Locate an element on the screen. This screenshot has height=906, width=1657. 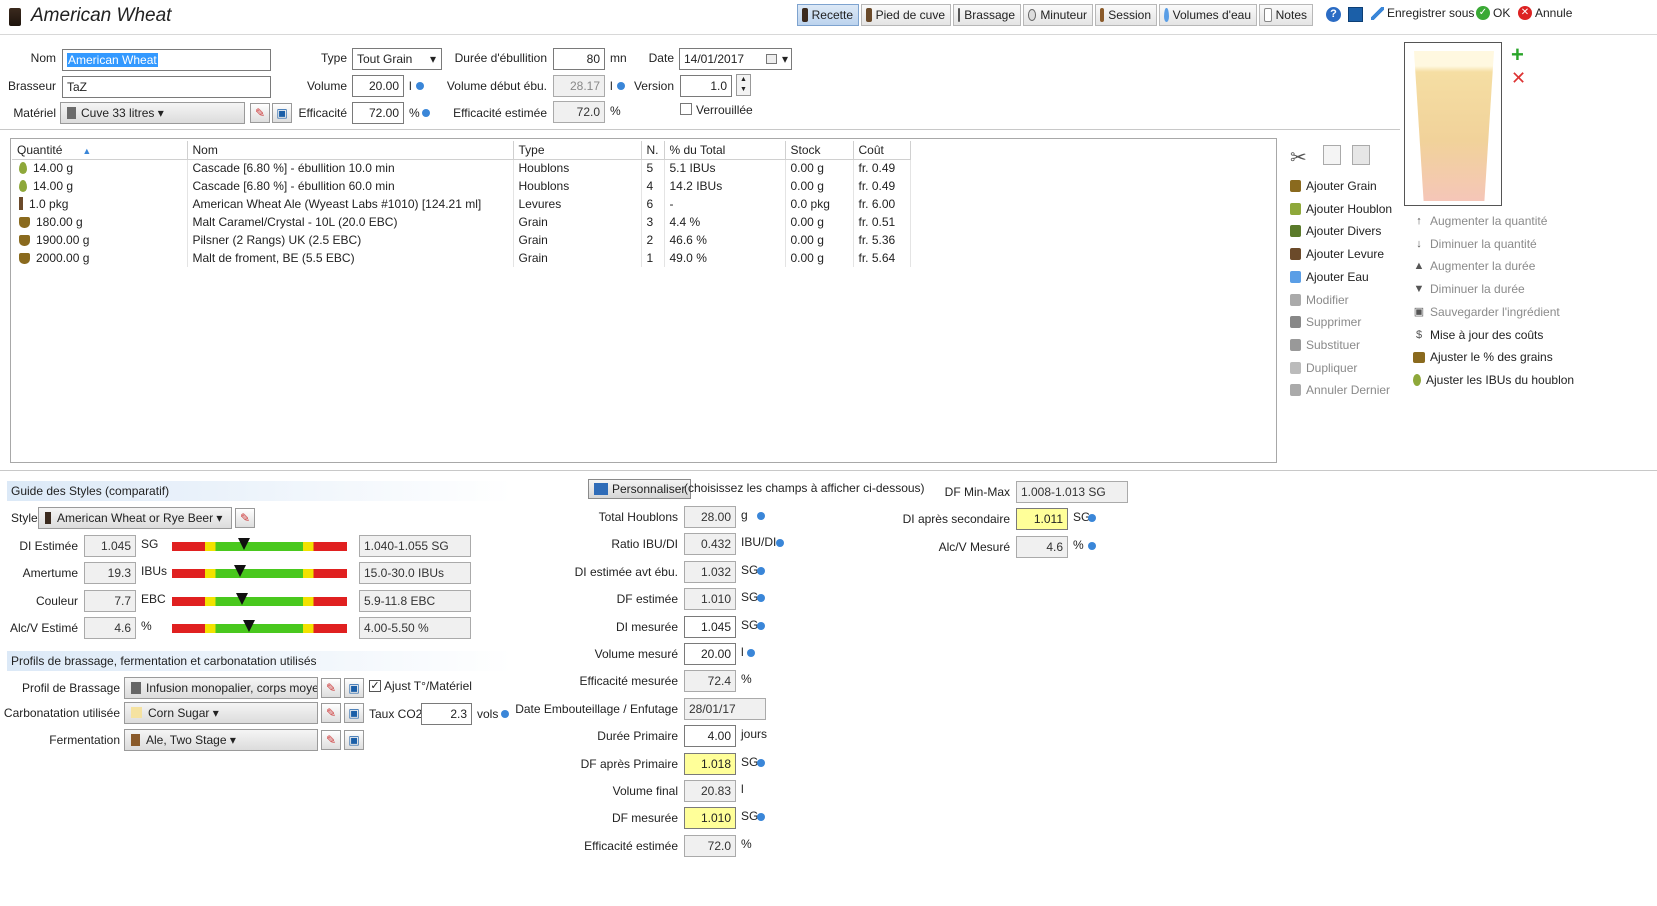
efficacite-field: 72.00 is located at coordinates (378, 113).